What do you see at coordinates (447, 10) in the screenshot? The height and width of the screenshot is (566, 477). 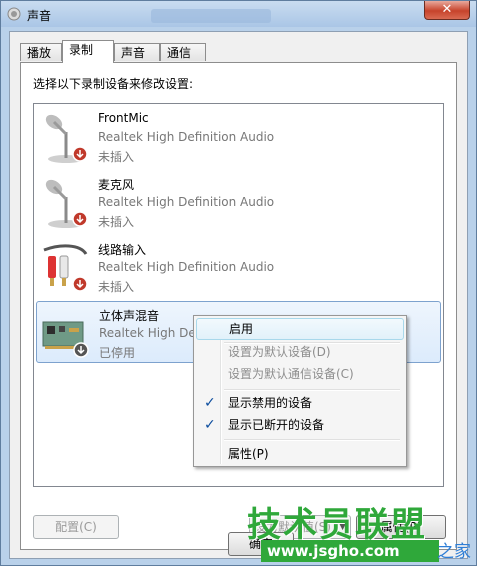 I see `close-button: ✕` at bounding box center [447, 10].